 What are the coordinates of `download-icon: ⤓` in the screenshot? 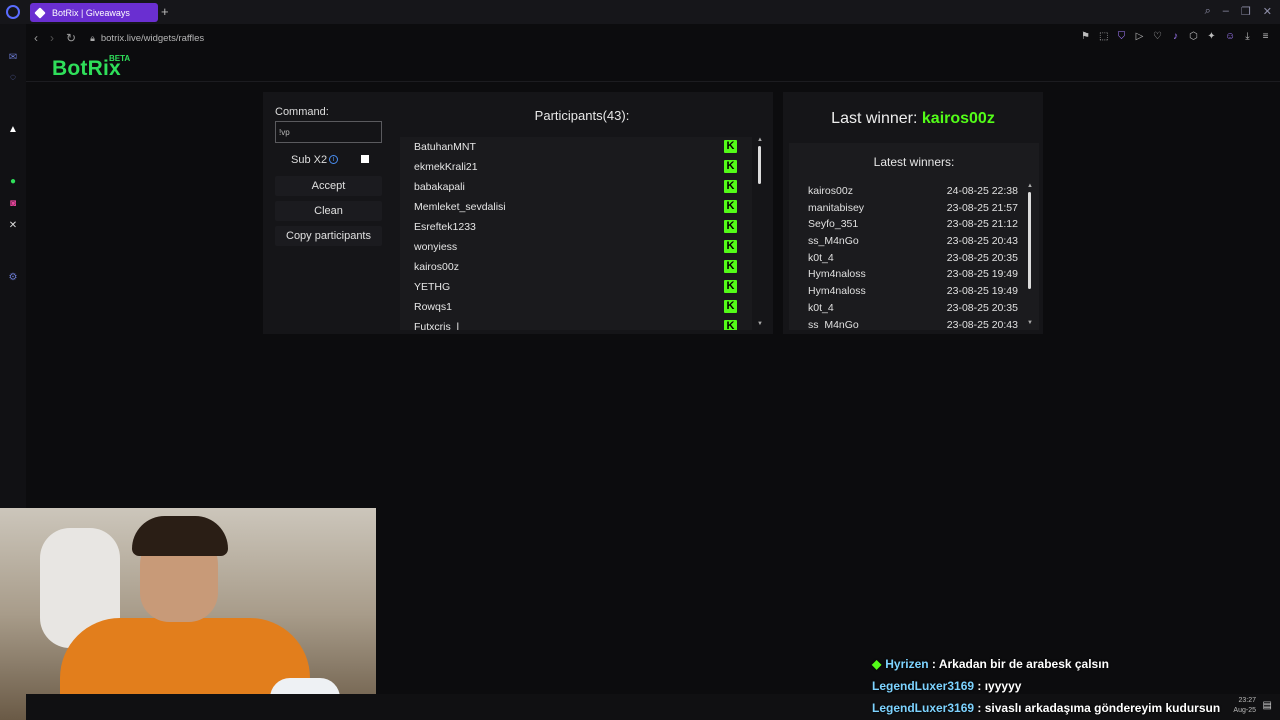 It's located at (1247, 36).